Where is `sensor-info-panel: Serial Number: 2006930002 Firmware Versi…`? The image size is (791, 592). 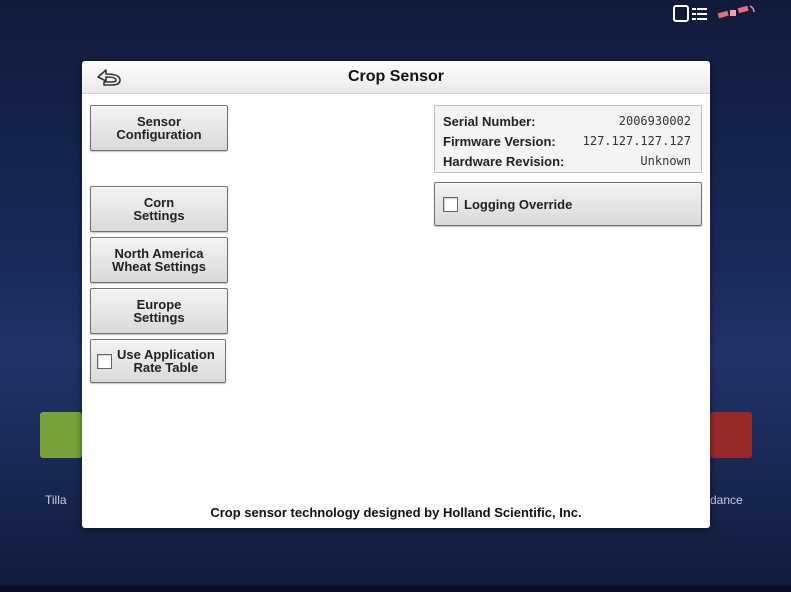
sensor-info-panel: Serial Number: 2006930002 Firmware Versi… is located at coordinates (568, 139).